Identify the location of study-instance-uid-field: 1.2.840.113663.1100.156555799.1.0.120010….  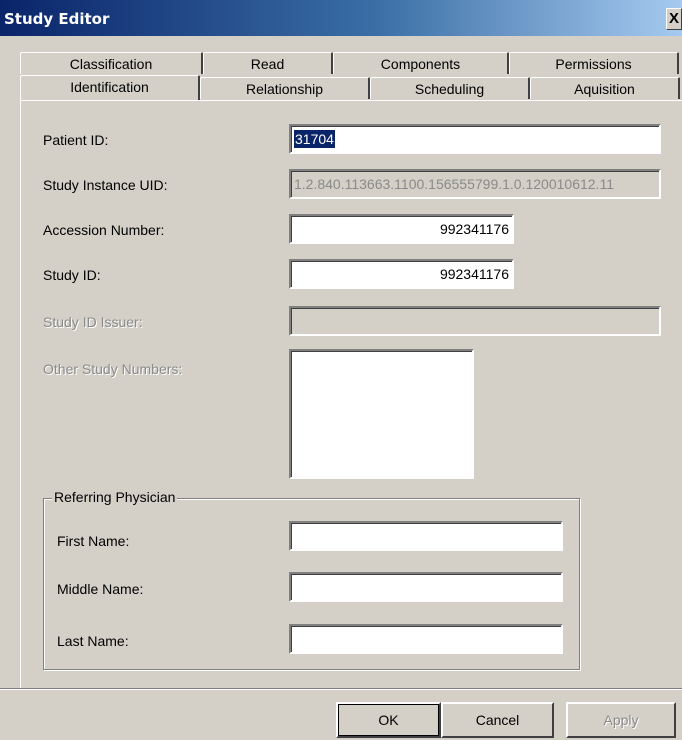
(475, 184).